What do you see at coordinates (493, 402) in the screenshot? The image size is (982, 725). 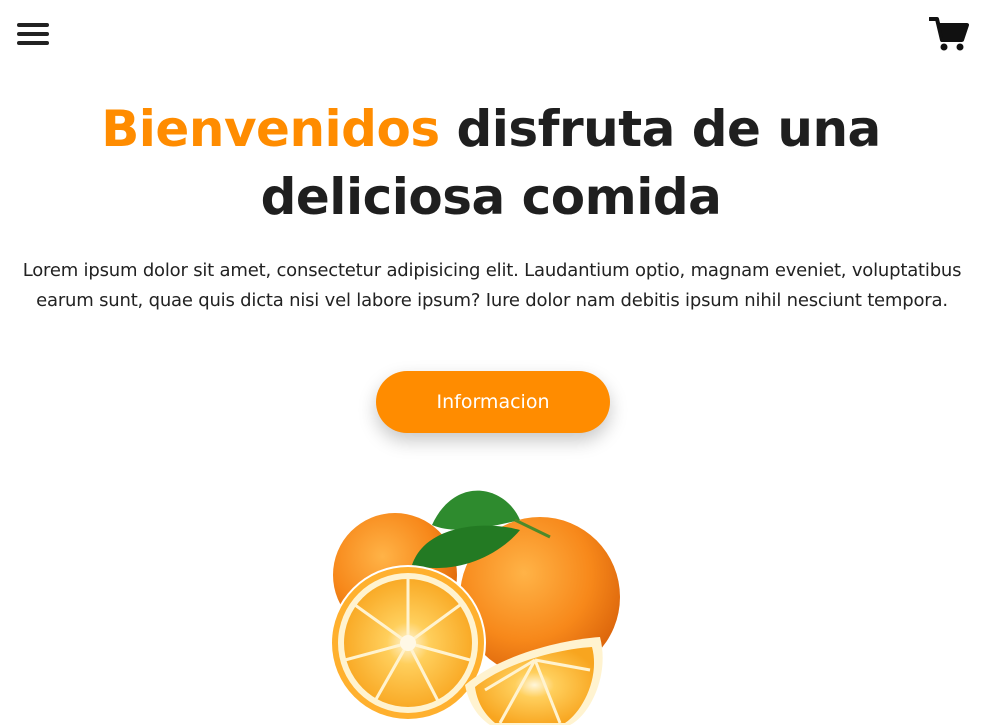 I see `informacion-button: Informacion` at bounding box center [493, 402].